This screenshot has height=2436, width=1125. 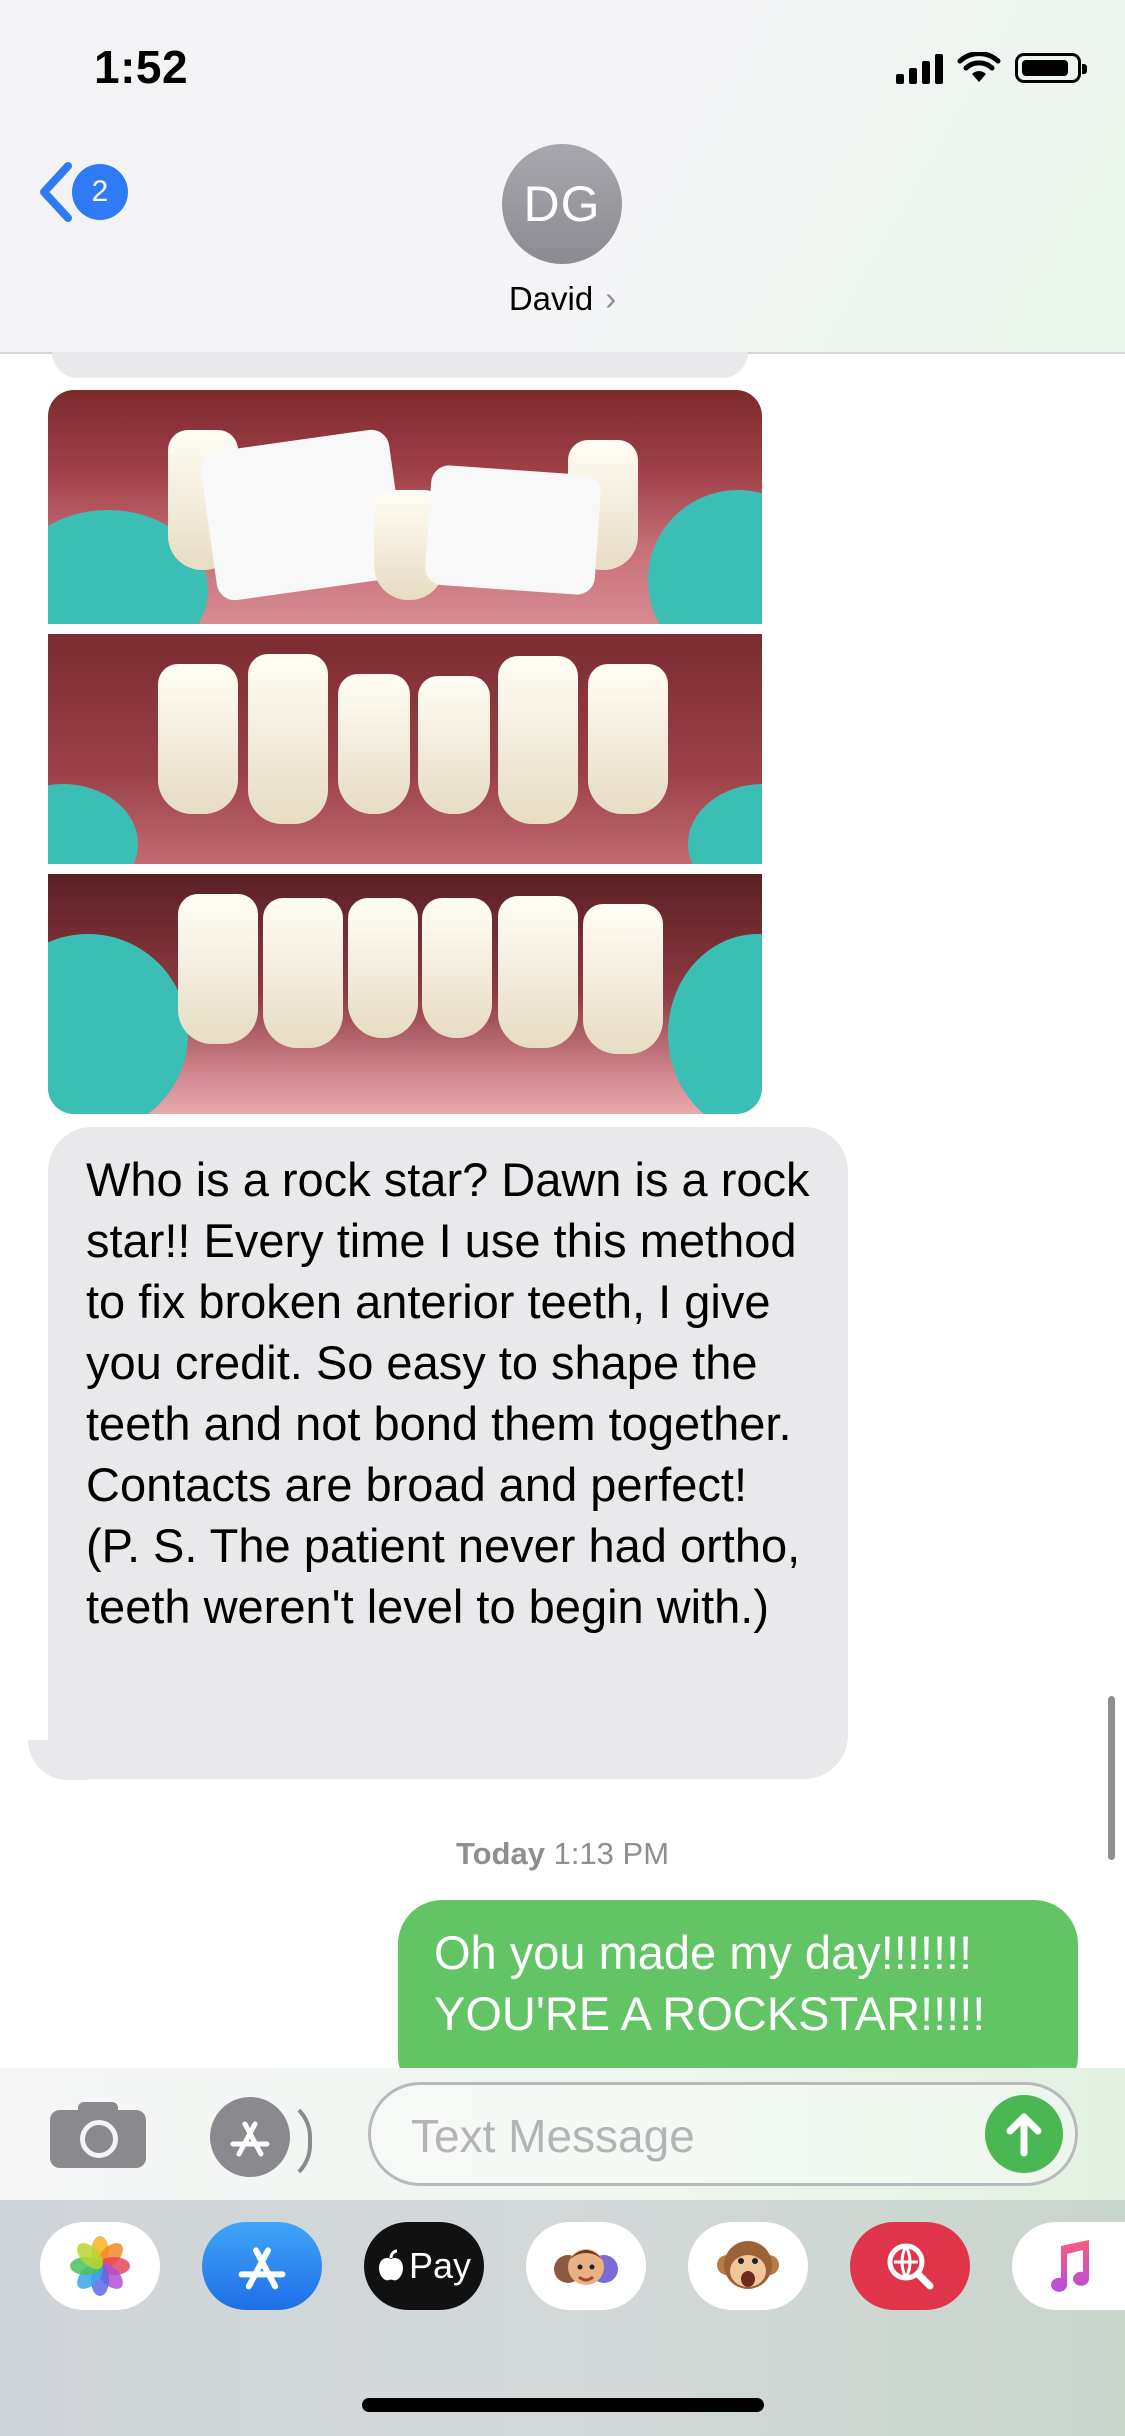 I want to click on animoji-app-button, so click(x=748, y=2266).